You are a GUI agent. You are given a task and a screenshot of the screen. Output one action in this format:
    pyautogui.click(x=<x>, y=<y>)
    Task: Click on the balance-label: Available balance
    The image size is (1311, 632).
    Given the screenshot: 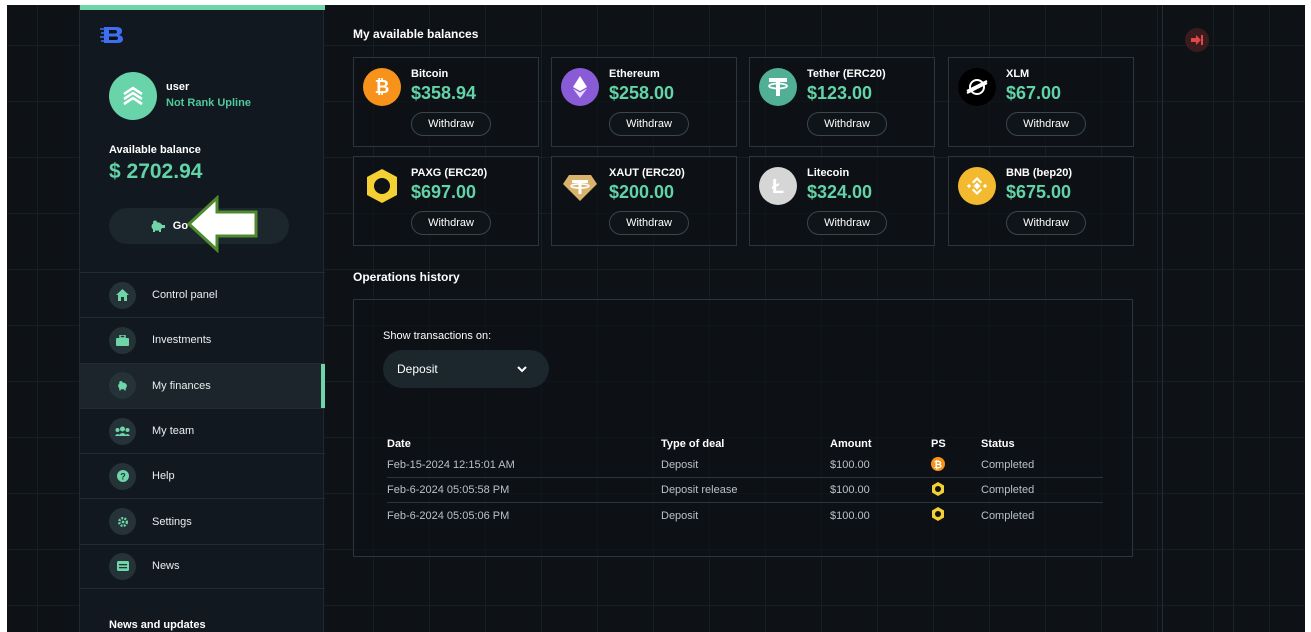 What is the action you would take?
    pyautogui.click(x=155, y=150)
    